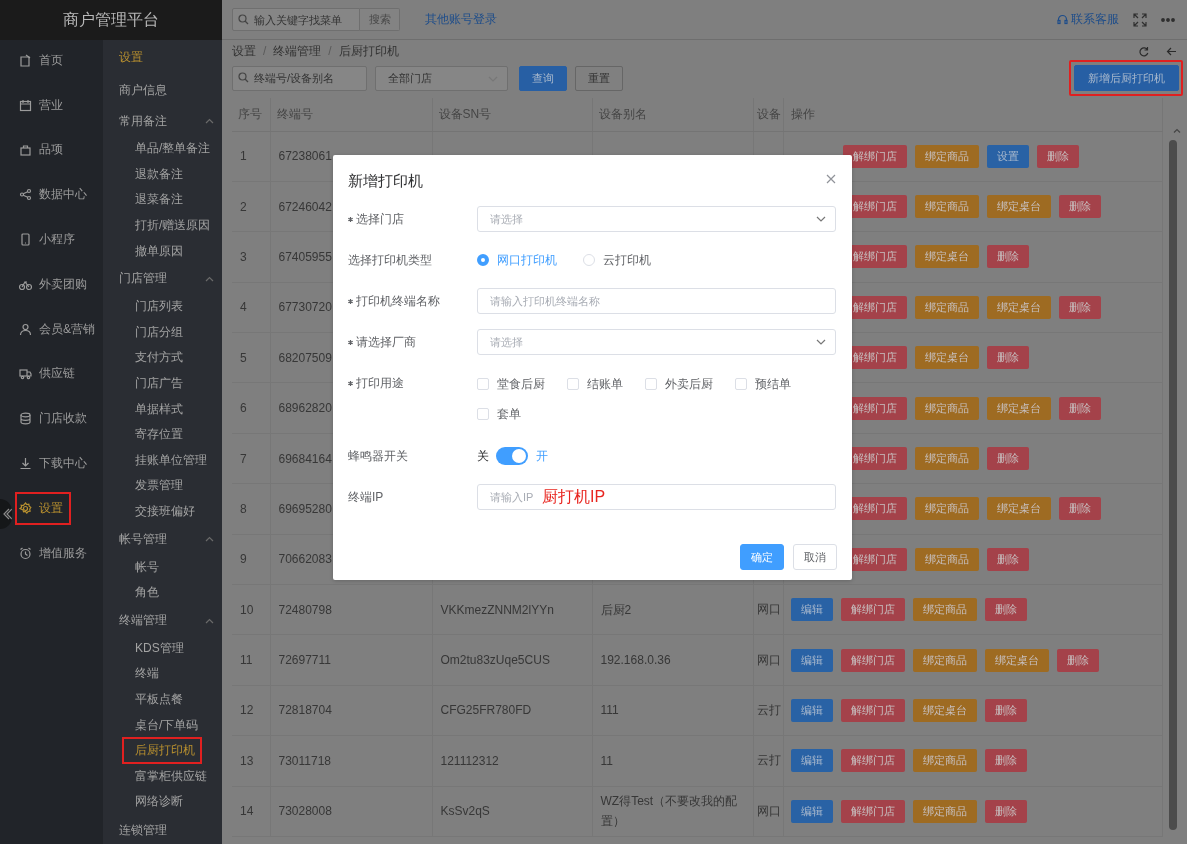 The height and width of the screenshot is (844, 1187). What do you see at coordinates (151, 358) in the screenshot?
I see `submenu-item: 支付方式` at bounding box center [151, 358].